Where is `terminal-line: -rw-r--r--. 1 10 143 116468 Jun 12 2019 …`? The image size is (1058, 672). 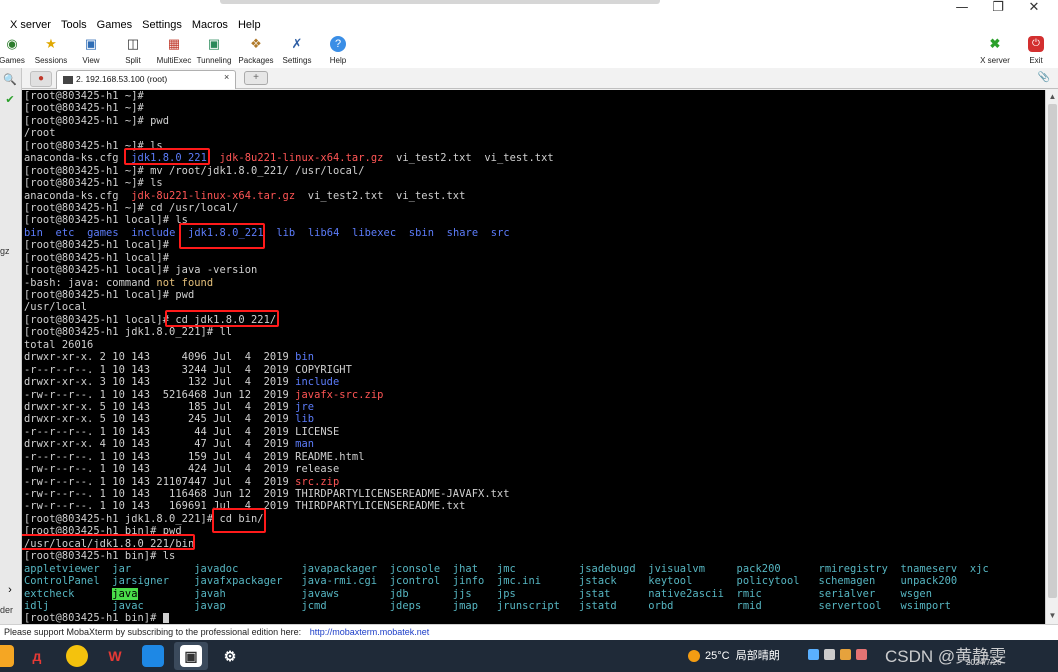 terminal-line: -rw-r--r--. 1 10 143 116468 Jun 12 2019 … is located at coordinates (506, 494).